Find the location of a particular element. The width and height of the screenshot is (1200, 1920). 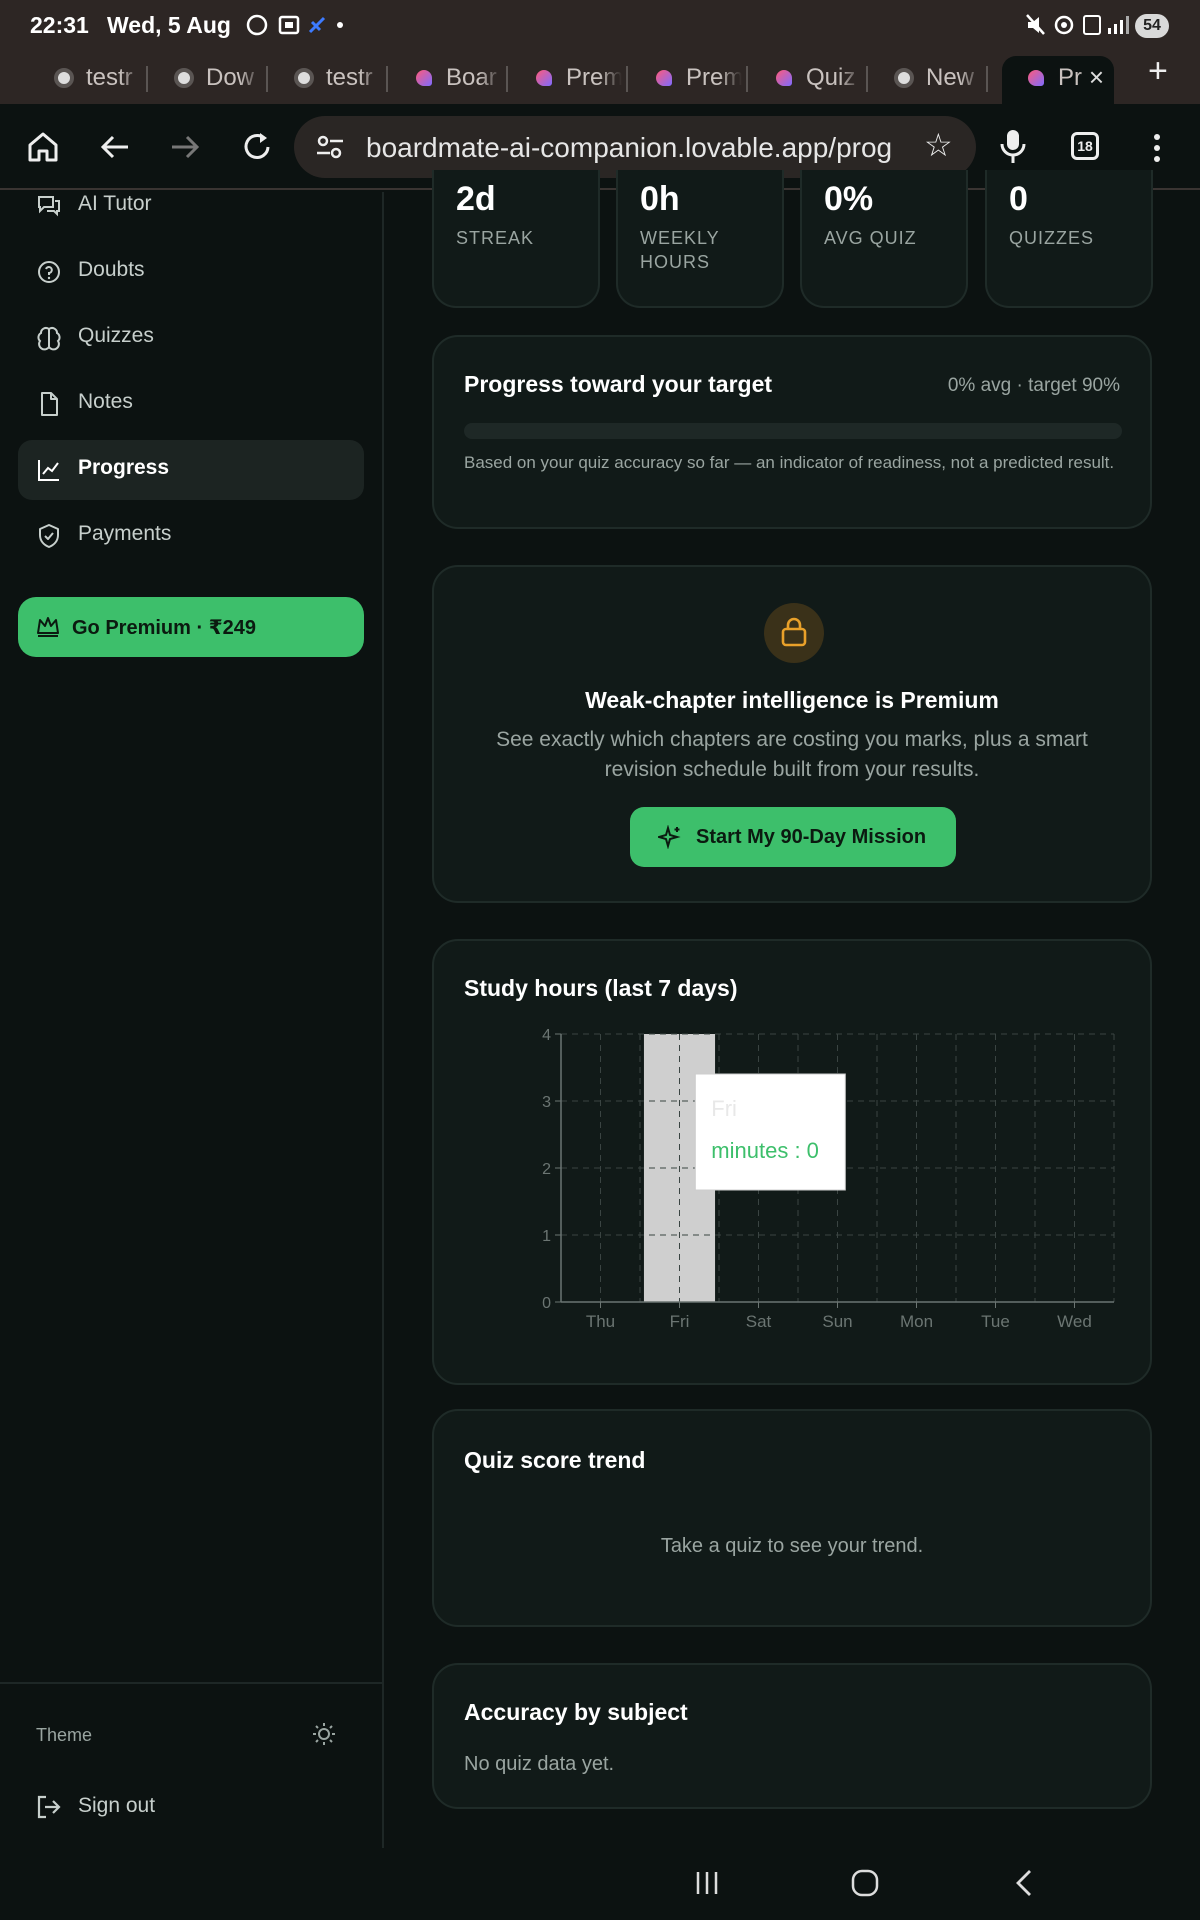

browser-tab: Pr × is located at coordinates (1058, 80).